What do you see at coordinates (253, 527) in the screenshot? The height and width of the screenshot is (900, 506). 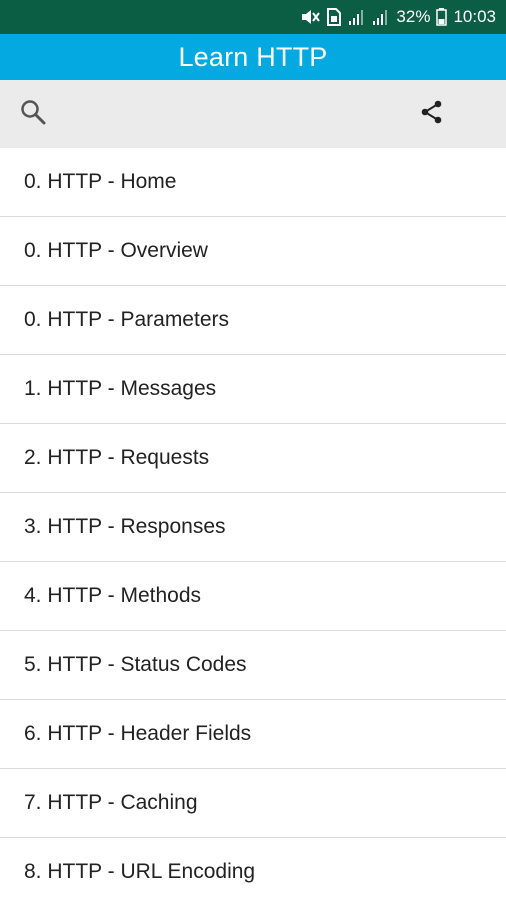 I see `list-item: 3. HTTP - Responses` at bounding box center [253, 527].